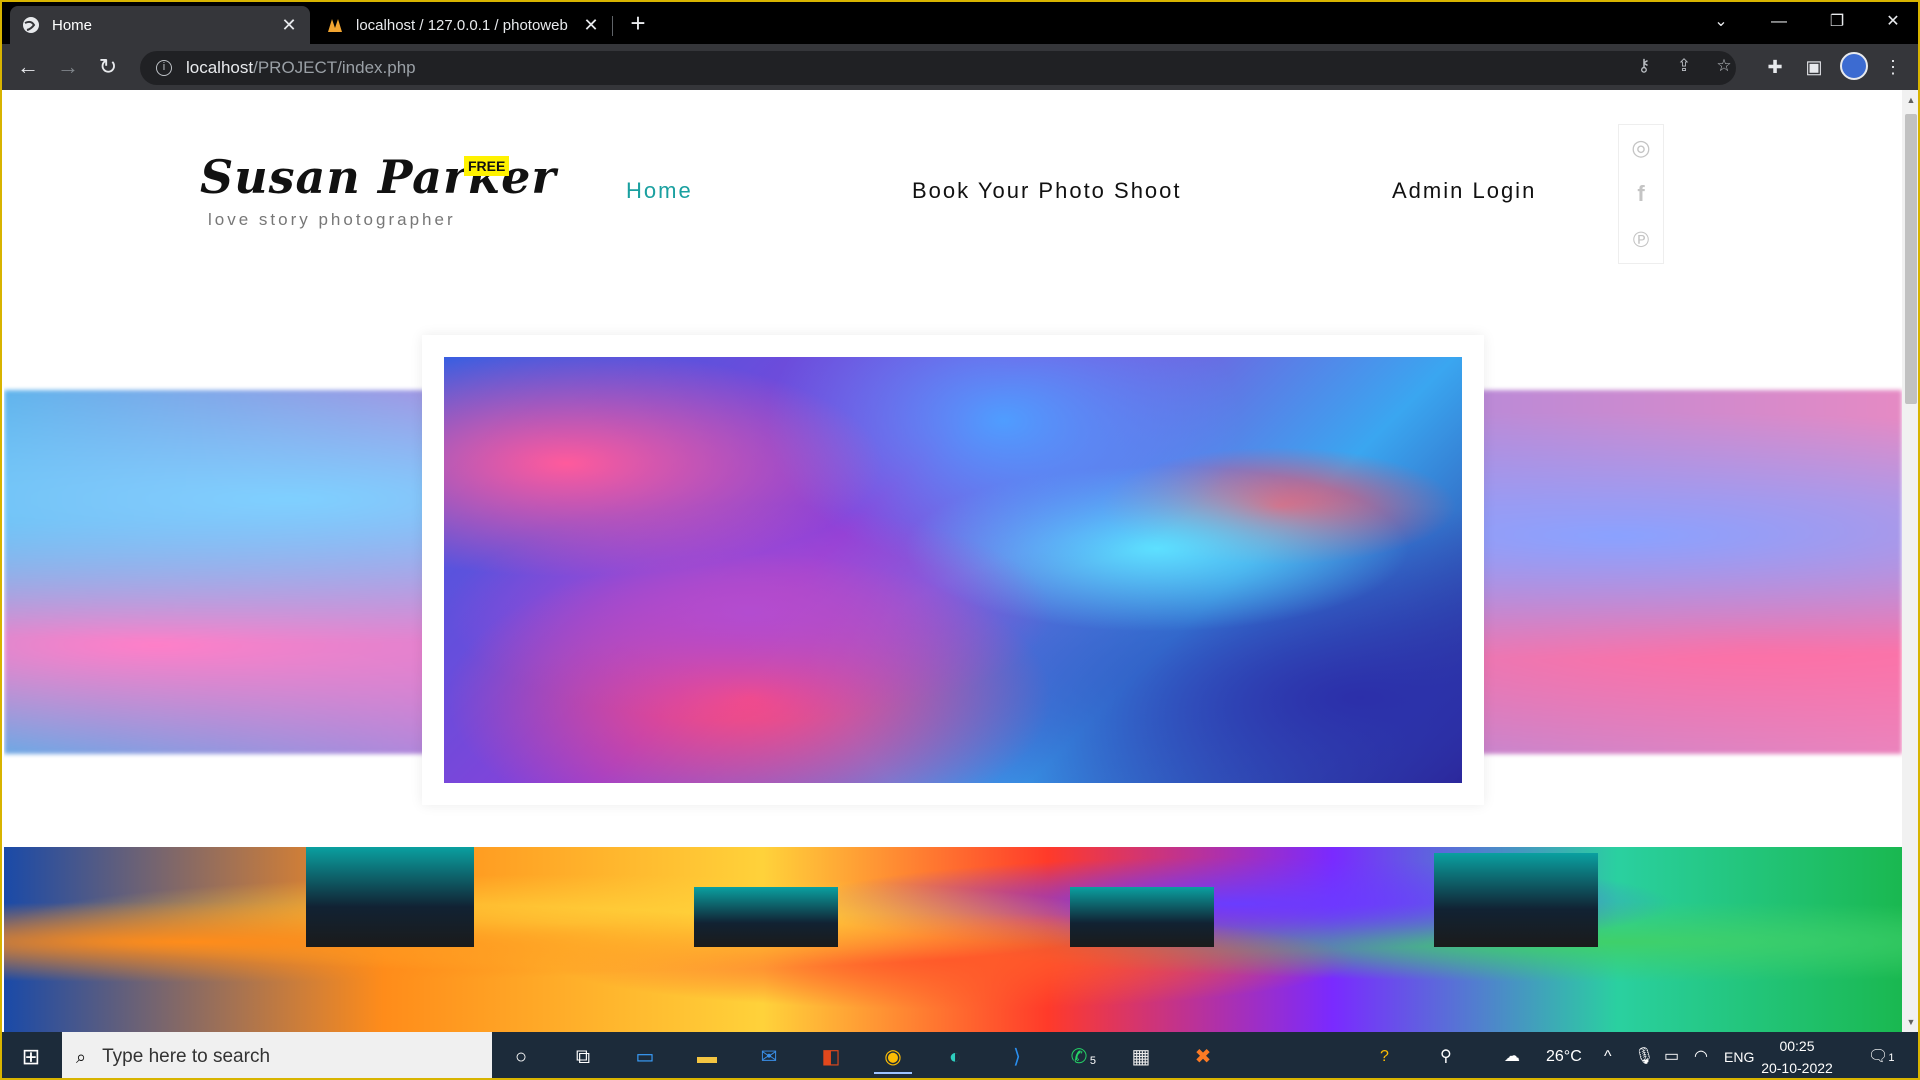 The width and height of the screenshot is (1920, 1080). I want to click on menu-kebab-icon: ⋮, so click(1893, 67).